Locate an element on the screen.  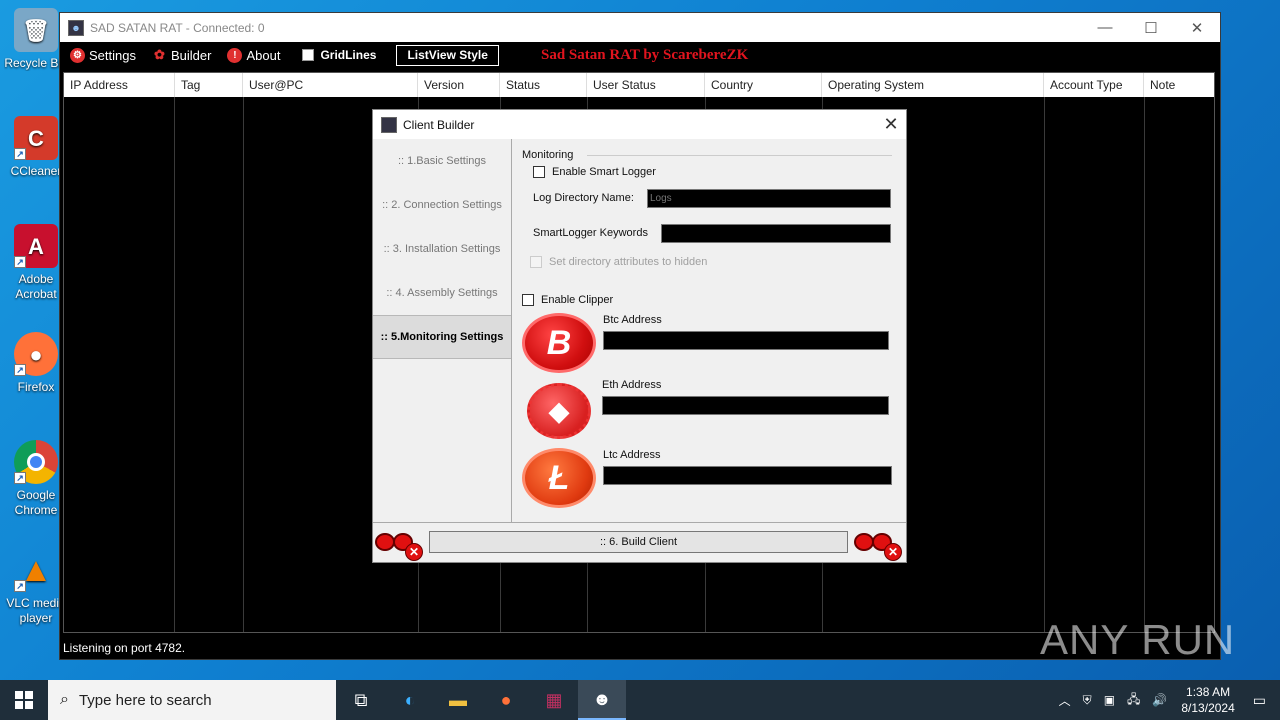
menu-about: ! About is located at coordinates (254, 55).